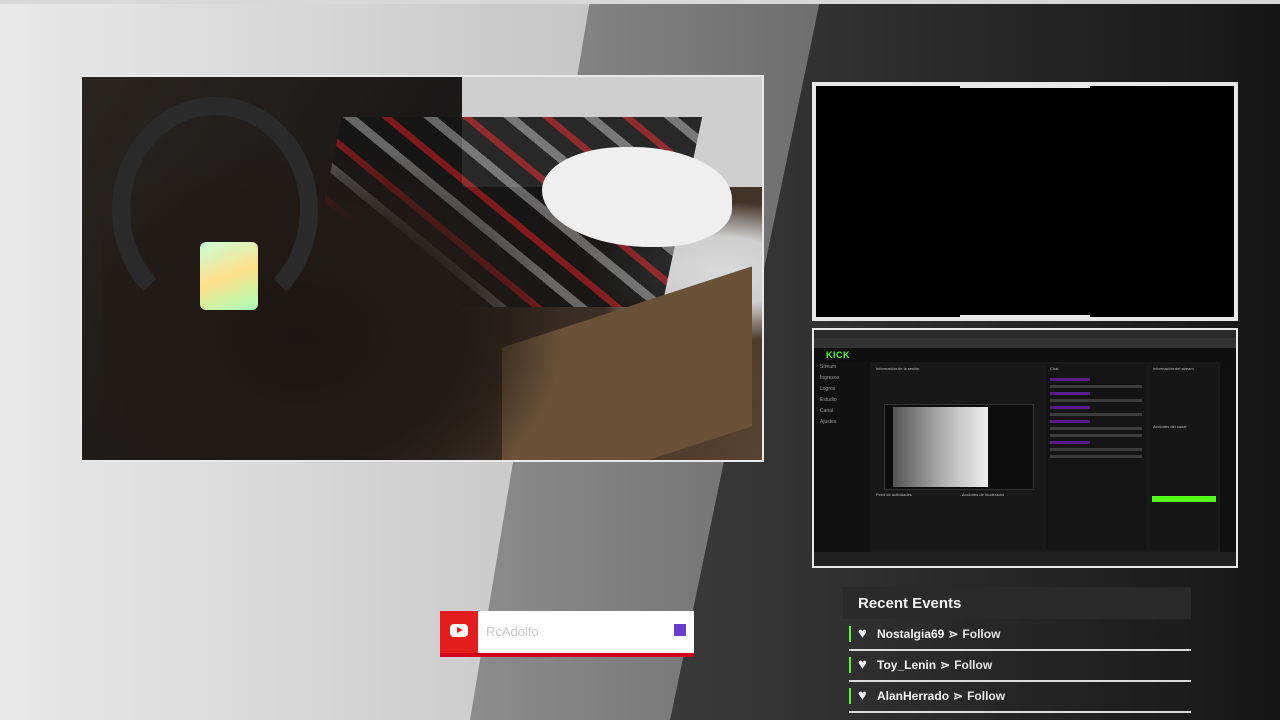 This screenshot has width=1280, height=720. Describe the element at coordinates (1228, 457) in the screenshot. I see `kick-right-rail` at that location.